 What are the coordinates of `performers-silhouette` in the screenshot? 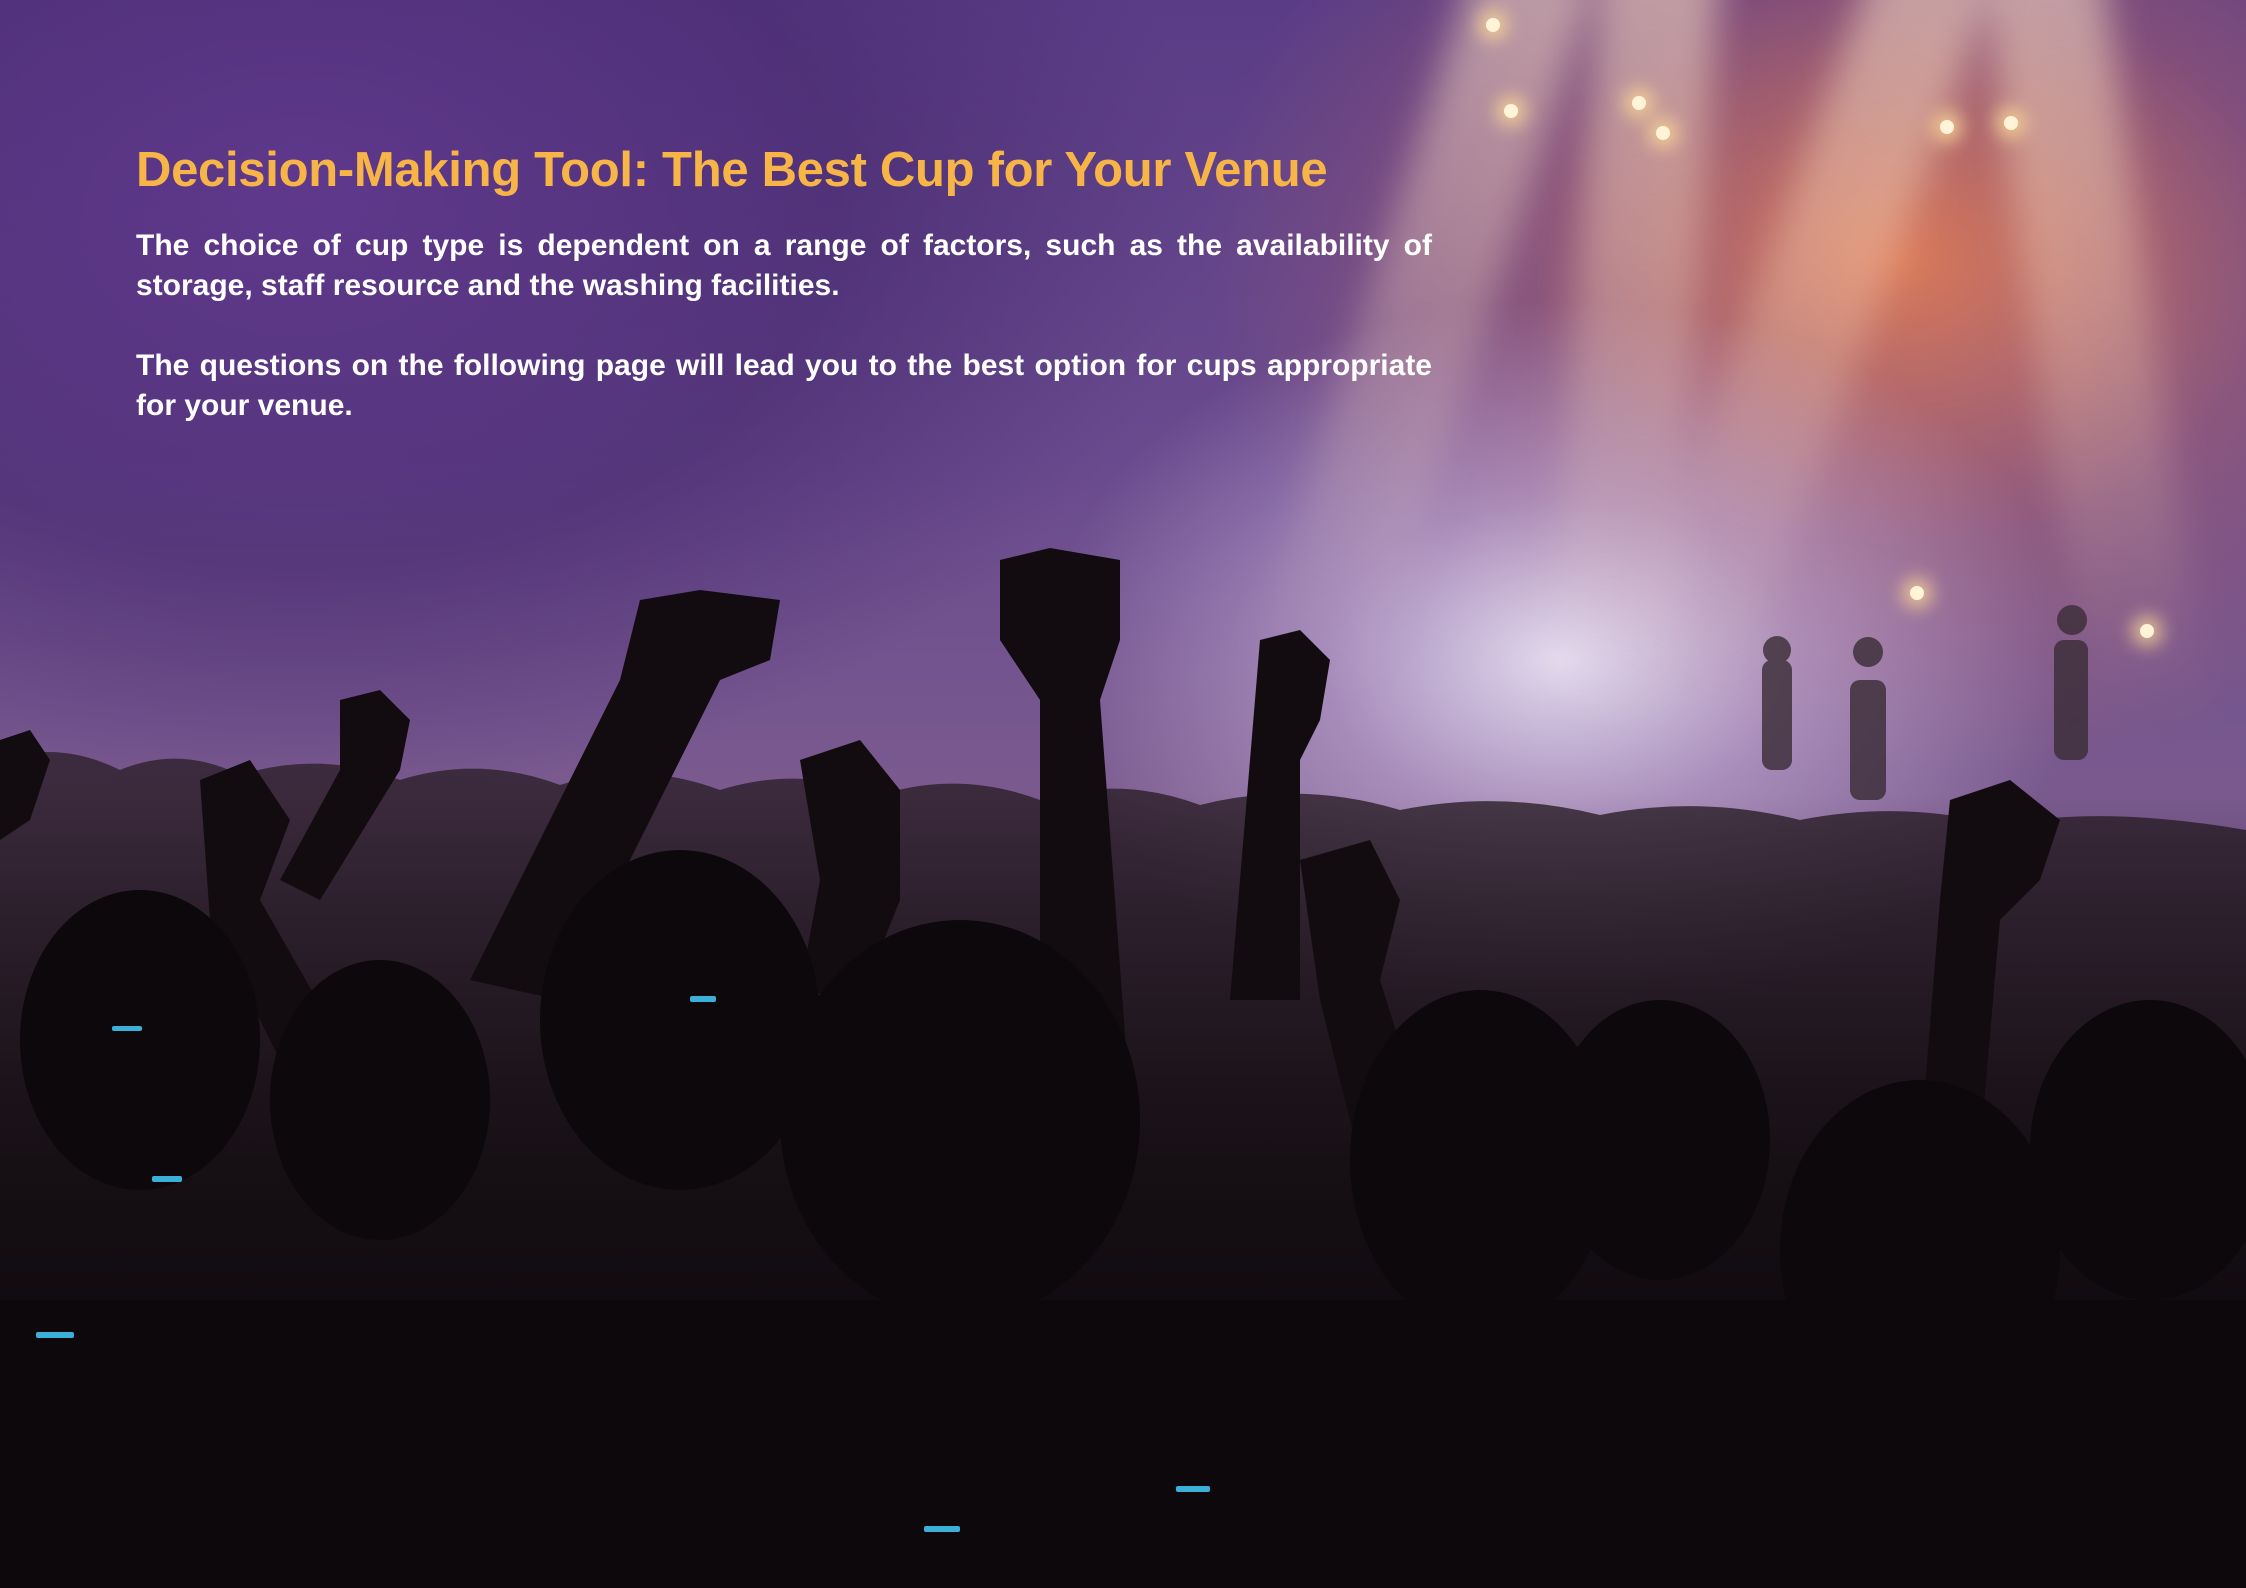 It's located at (1925, 702).